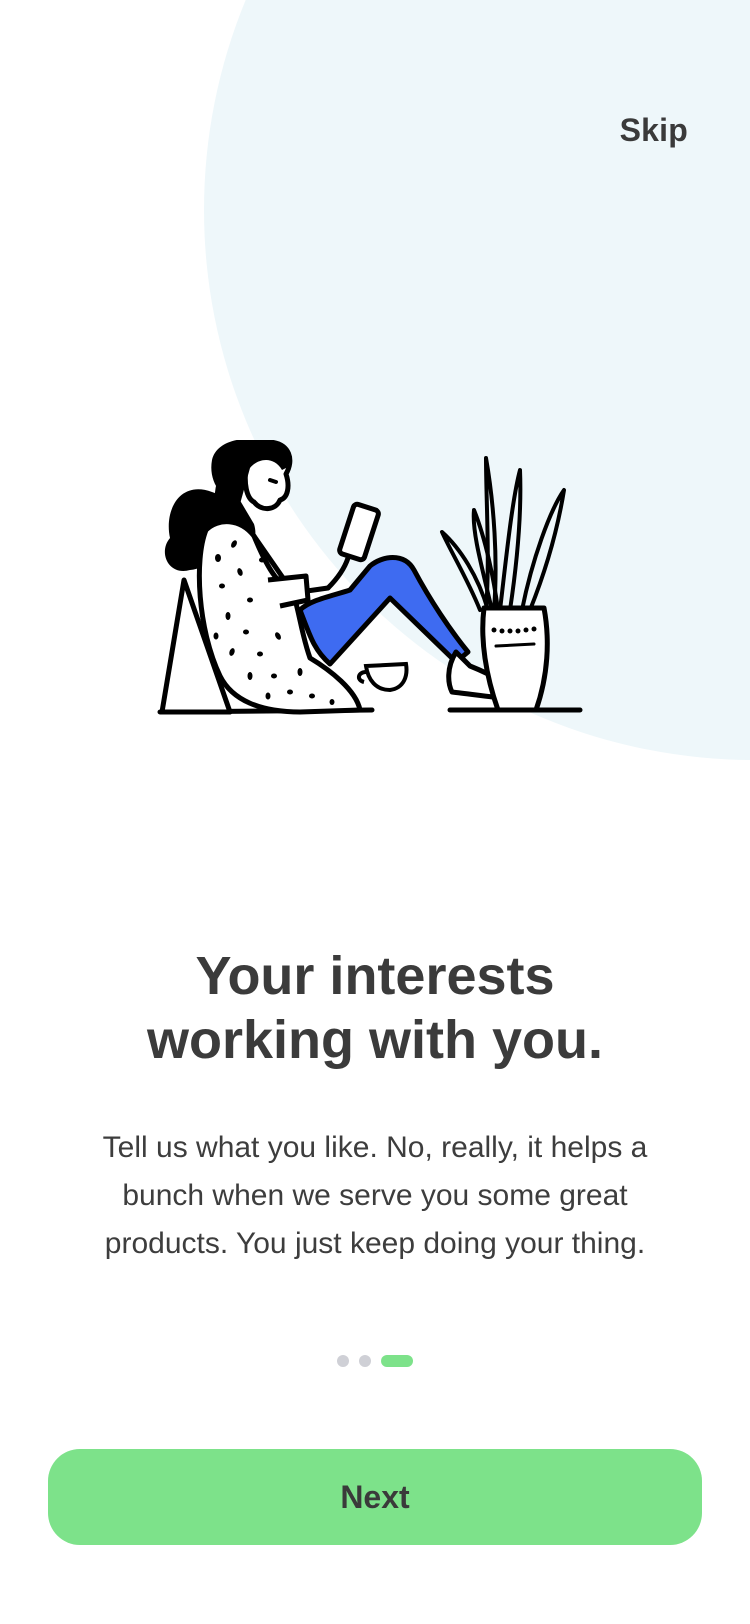  I want to click on title-line-1: Your interests, so click(375, 976).